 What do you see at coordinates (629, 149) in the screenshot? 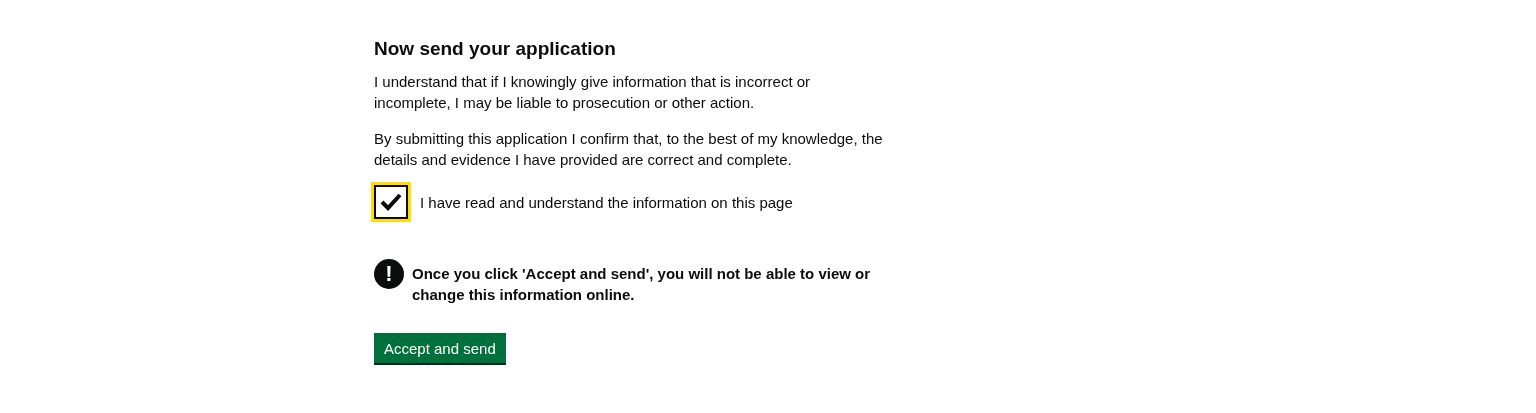
I see `paragraph: By submitting this application I confirm that, to the best of my knowledge, the details and evidence I have provided are correct and complete.` at bounding box center [629, 149].